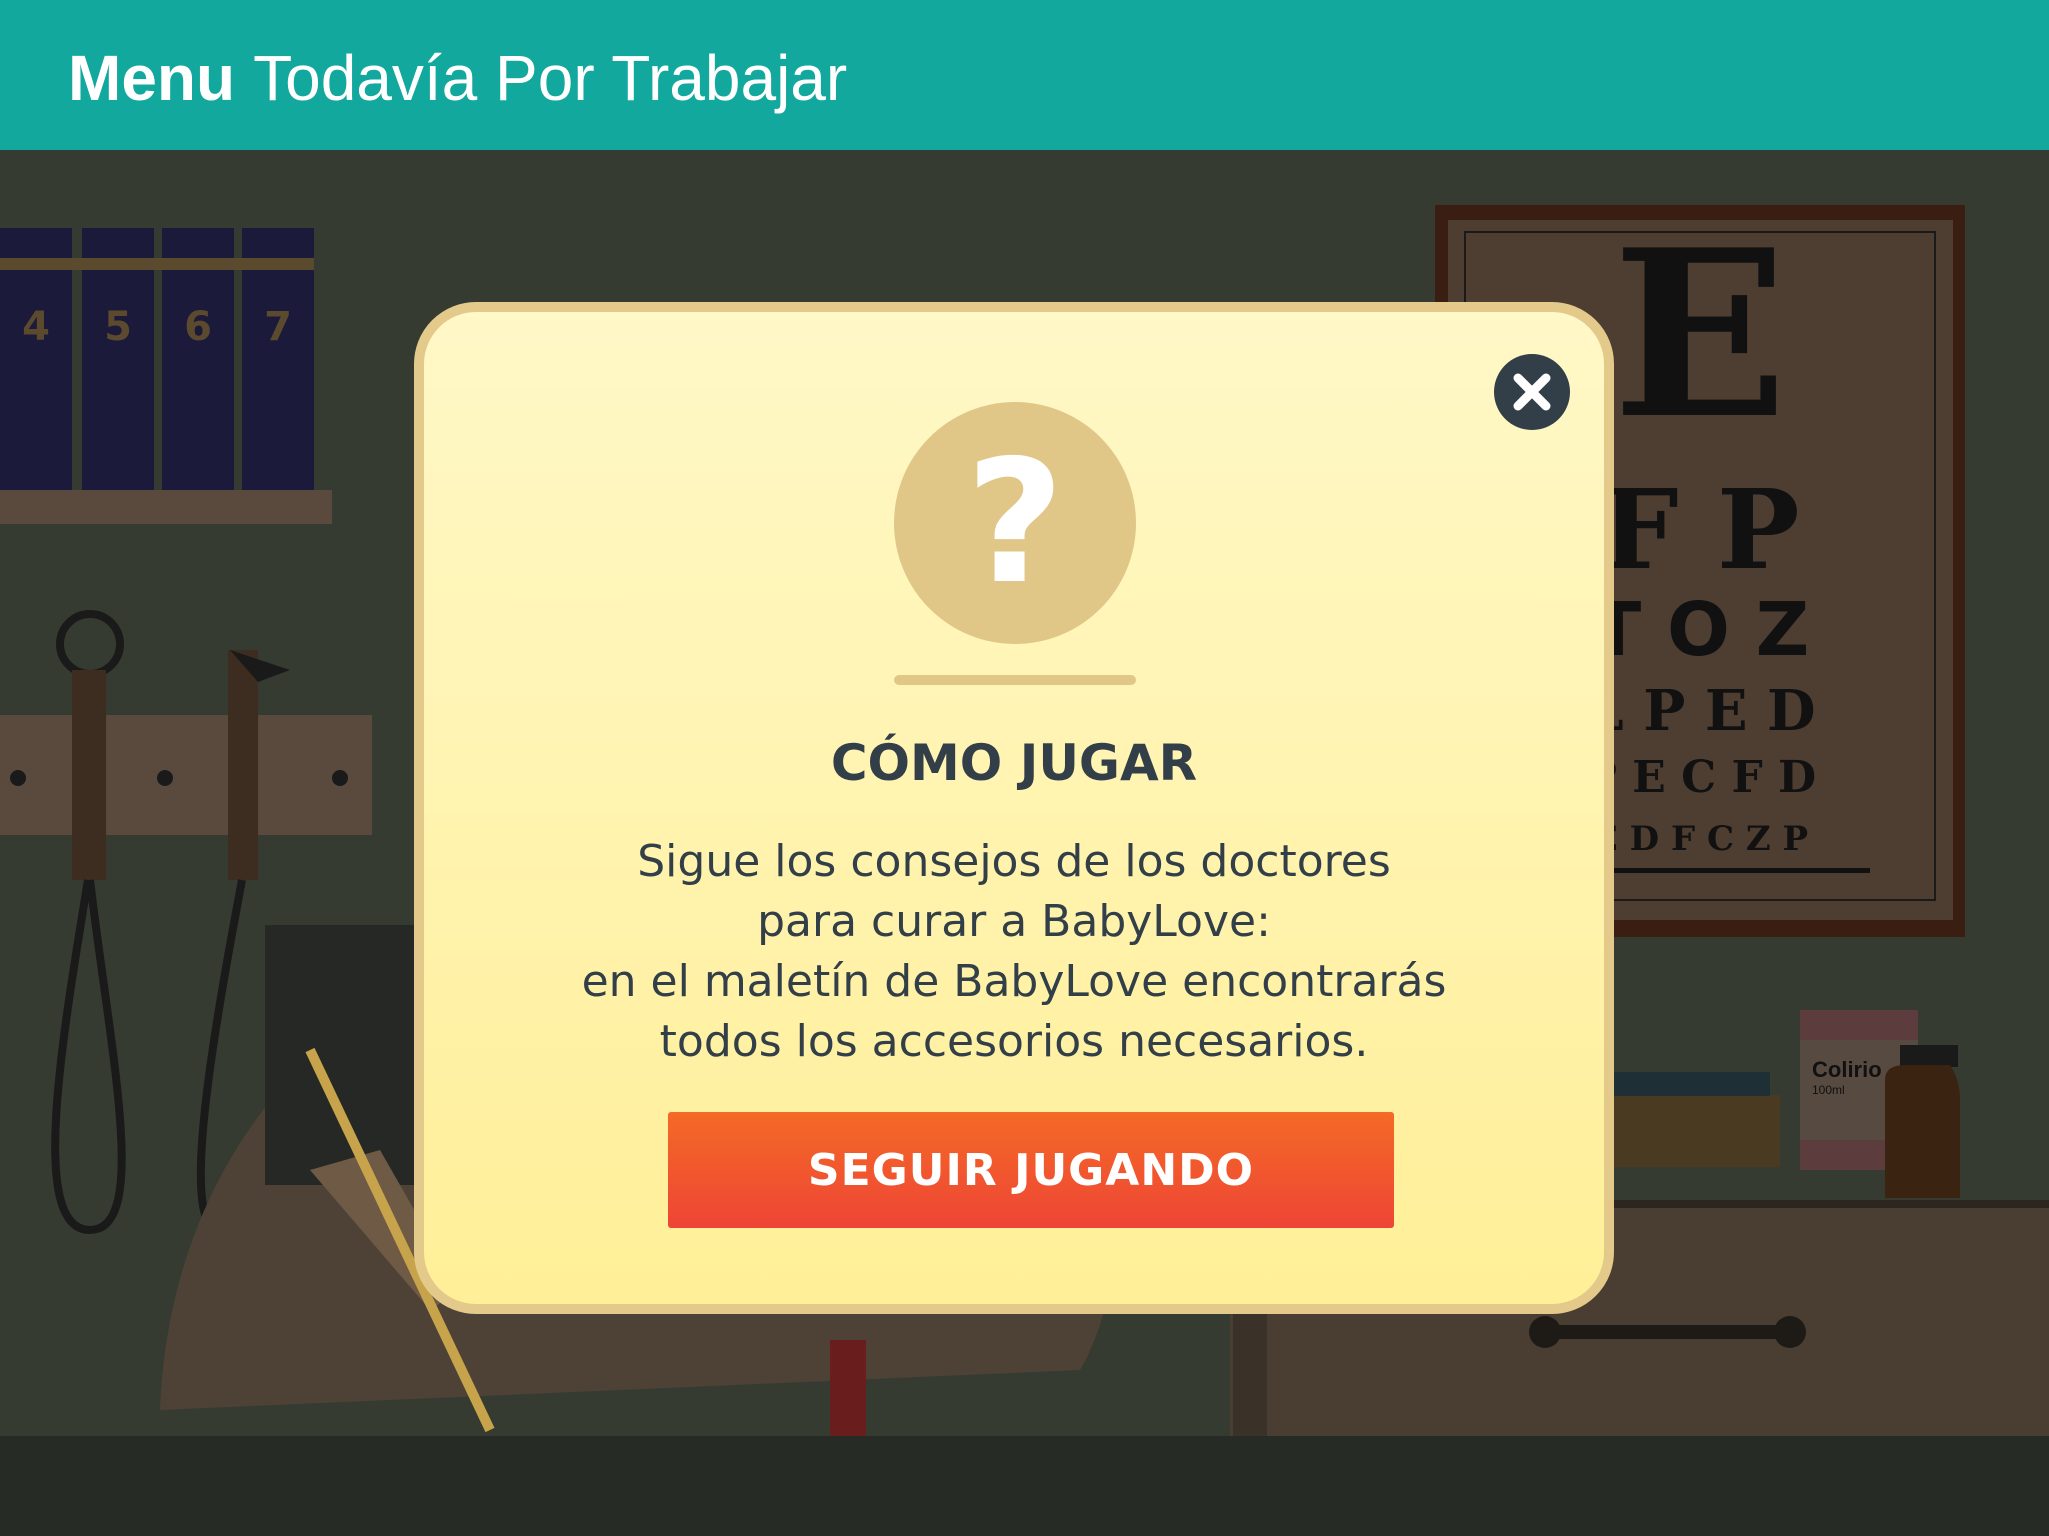 This screenshot has height=1536, width=2049. Describe the element at coordinates (1699, 529) in the screenshot. I see `eye-chart-row: F P` at that location.